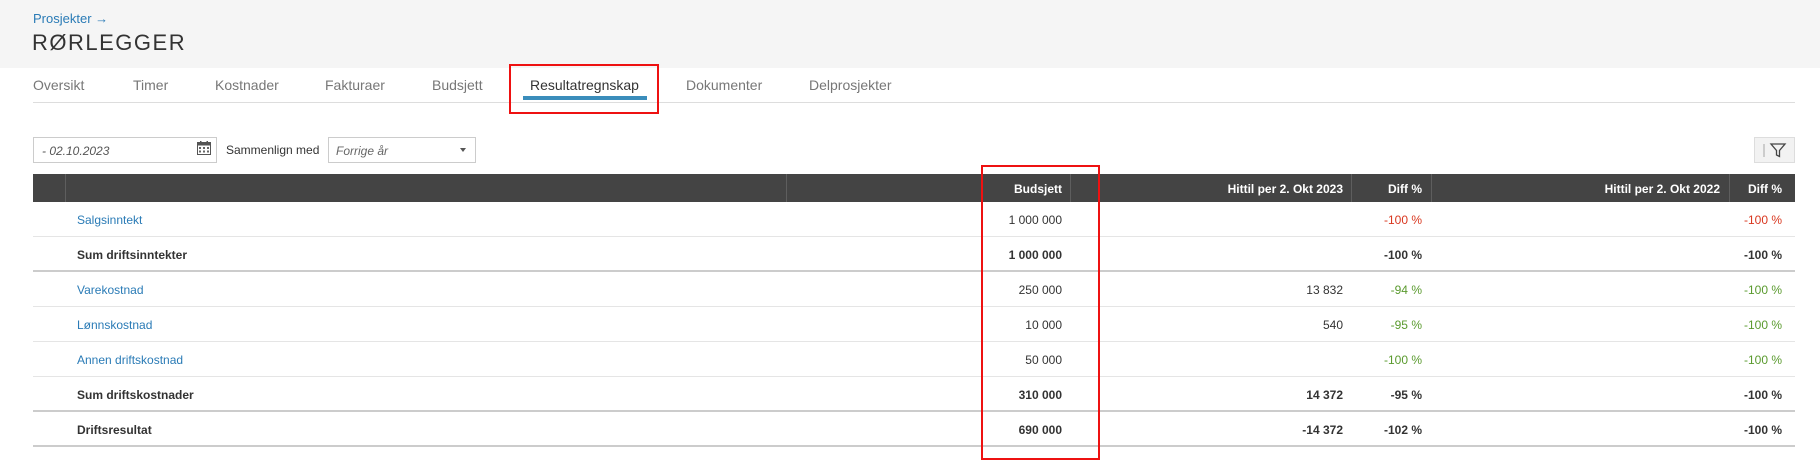  What do you see at coordinates (1324, 395) in the screenshot?
I see `ytd-current-cell: 14 372` at bounding box center [1324, 395].